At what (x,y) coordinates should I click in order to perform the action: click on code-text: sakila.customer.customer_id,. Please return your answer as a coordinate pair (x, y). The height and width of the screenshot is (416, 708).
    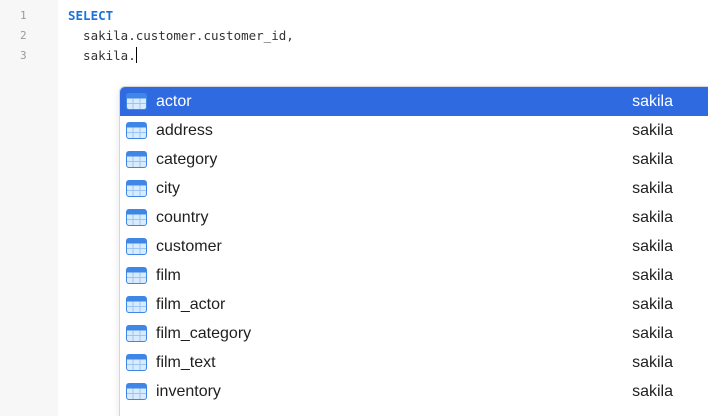
    Looking at the image, I should click on (181, 36).